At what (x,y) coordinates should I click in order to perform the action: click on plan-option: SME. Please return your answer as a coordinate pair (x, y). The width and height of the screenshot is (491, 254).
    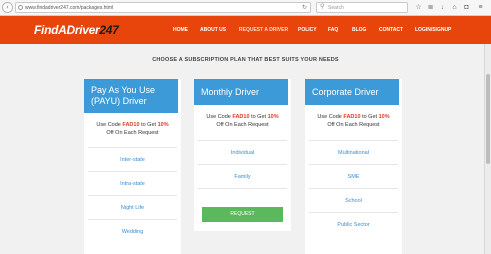
    Looking at the image, I should click on (353, 176).